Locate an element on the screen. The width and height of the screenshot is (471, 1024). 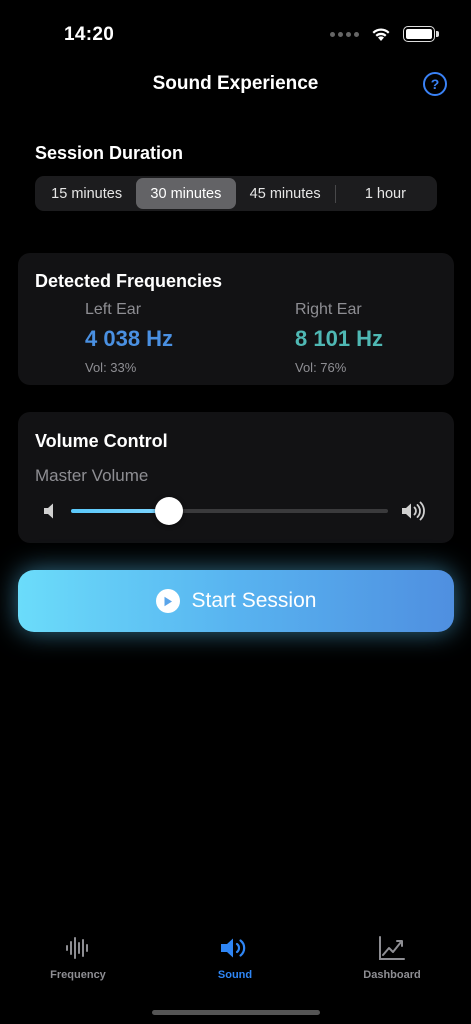
tab-dashboard: Dashboard is located at coordinates (392, 958).